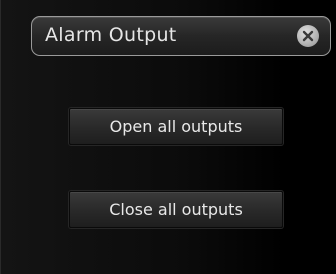  I want to click on close-icon, so click(308, 36).